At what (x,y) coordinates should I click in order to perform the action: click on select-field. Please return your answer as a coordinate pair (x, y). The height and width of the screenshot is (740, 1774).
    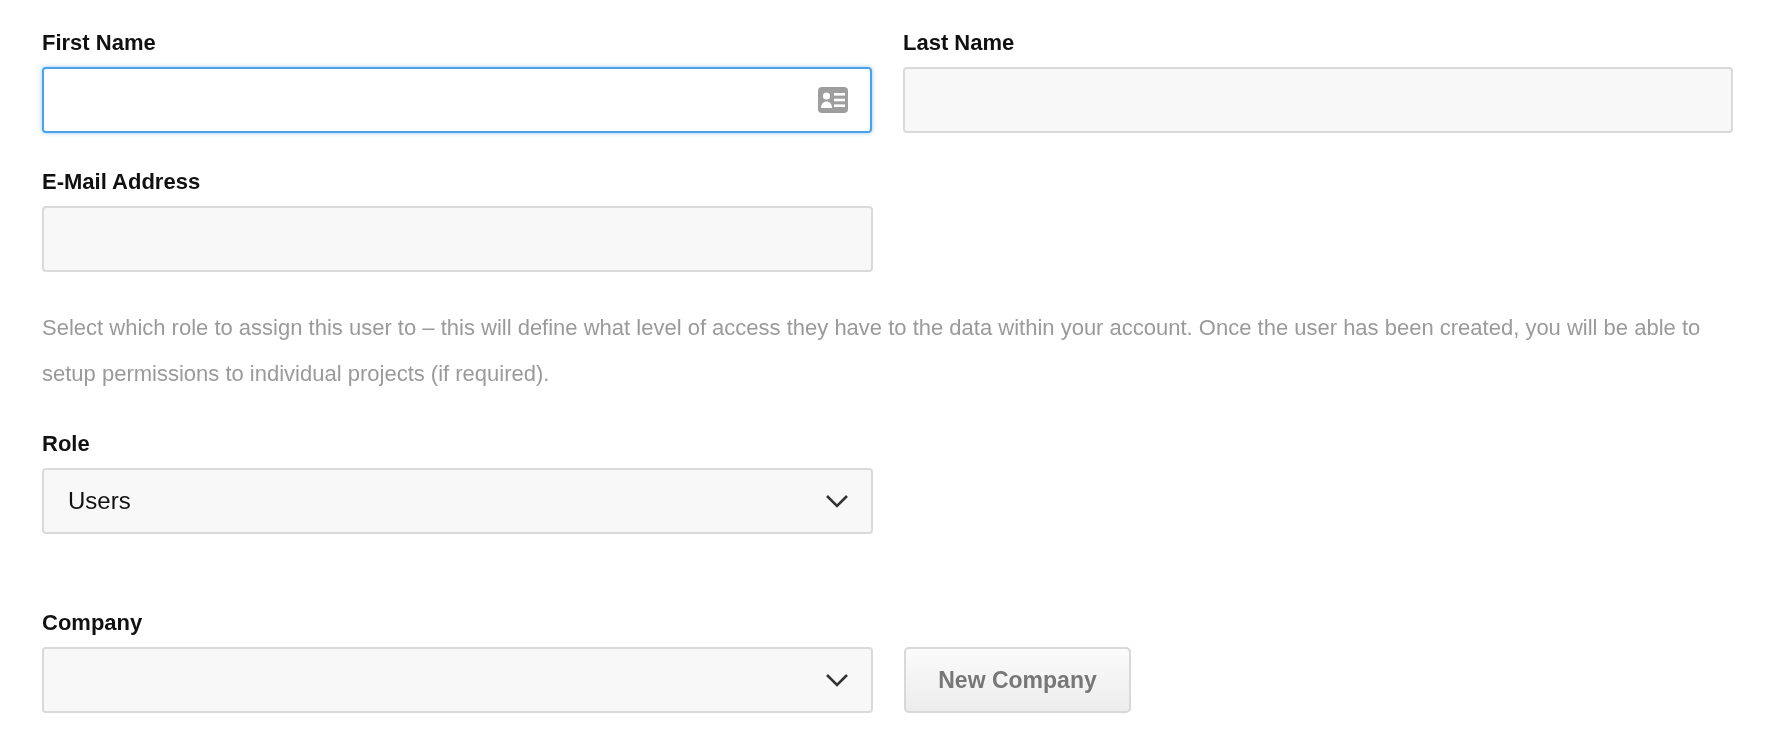
    Looking at the image, I should click on (457, 680).